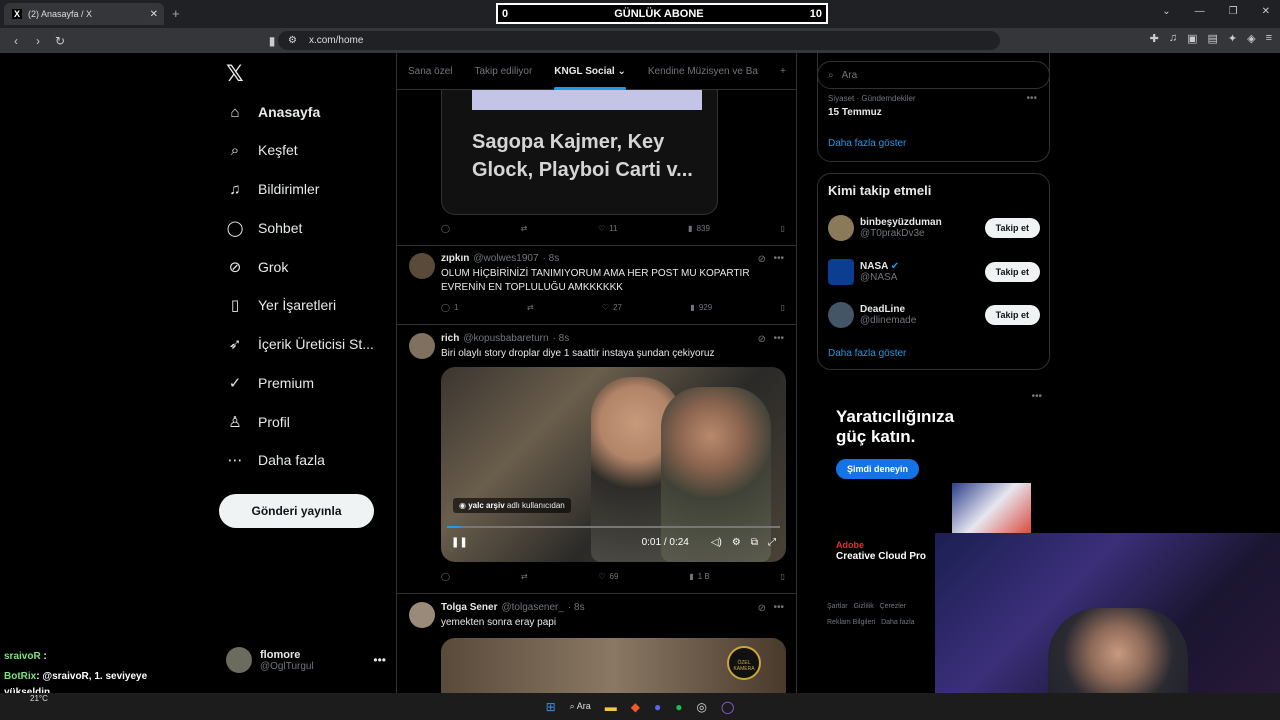 This screenshot has height=720, width=1280. Describe the element at coordinates (262, 150) in the screenshot. I see `nav-explore: ⌕ Keşfet` at that location.